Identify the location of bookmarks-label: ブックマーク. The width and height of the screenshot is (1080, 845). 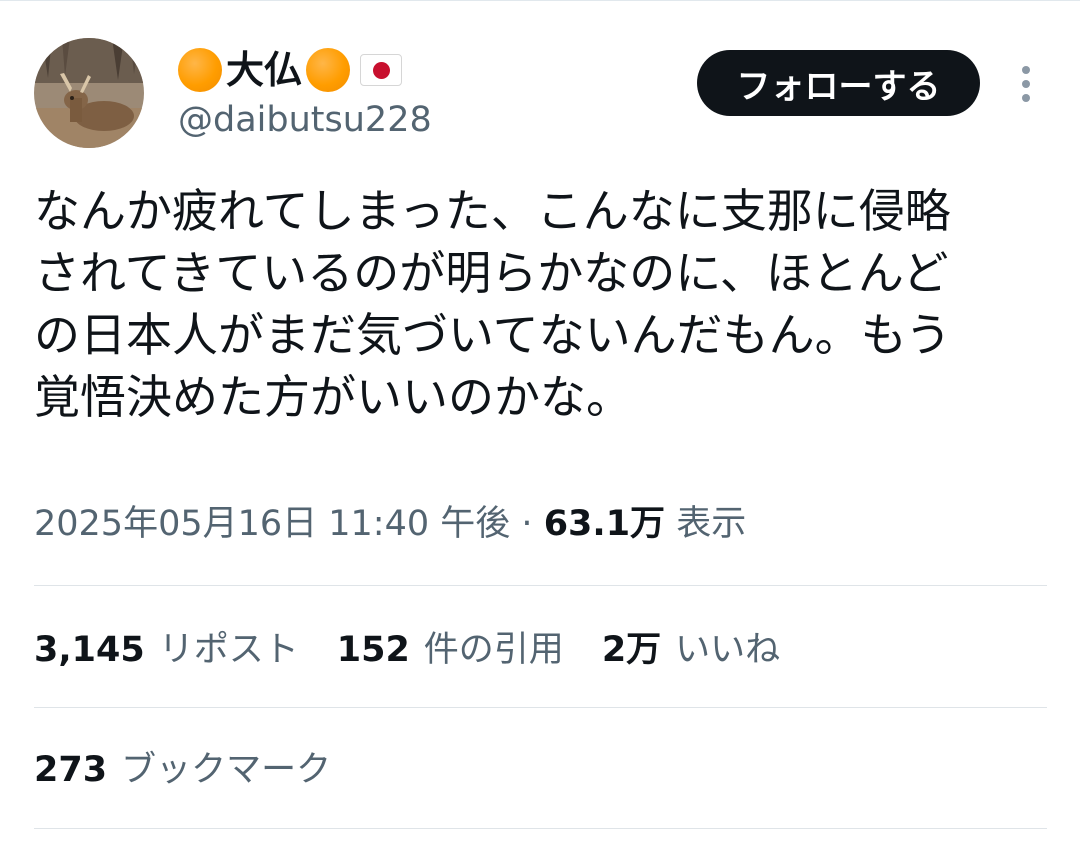
(226, 770).